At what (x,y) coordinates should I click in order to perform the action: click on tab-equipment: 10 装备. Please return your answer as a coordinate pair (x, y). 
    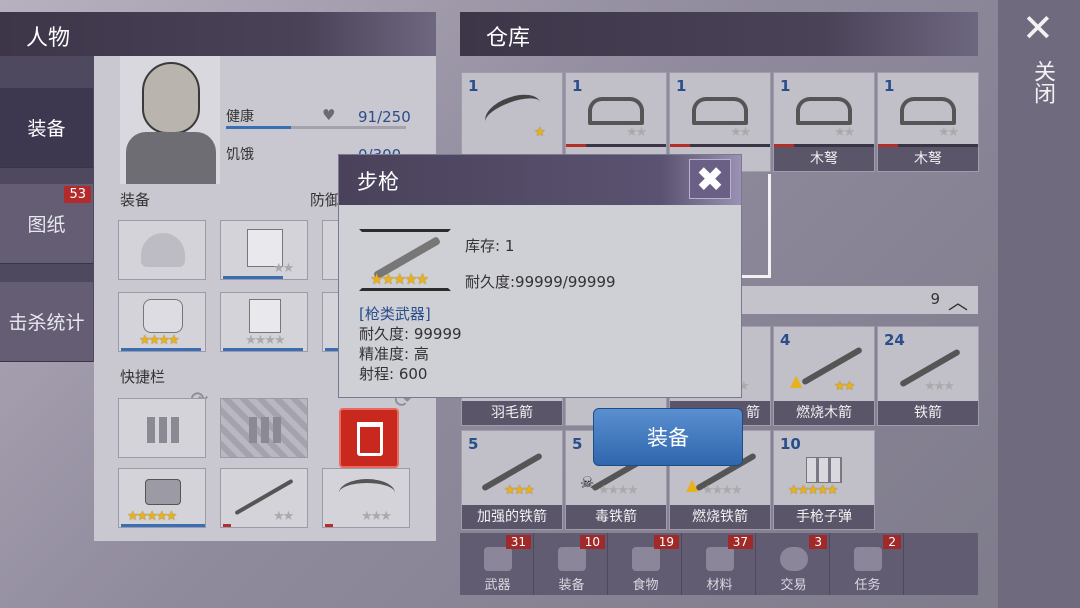
    Looking at the image, I should click on (572, 564).